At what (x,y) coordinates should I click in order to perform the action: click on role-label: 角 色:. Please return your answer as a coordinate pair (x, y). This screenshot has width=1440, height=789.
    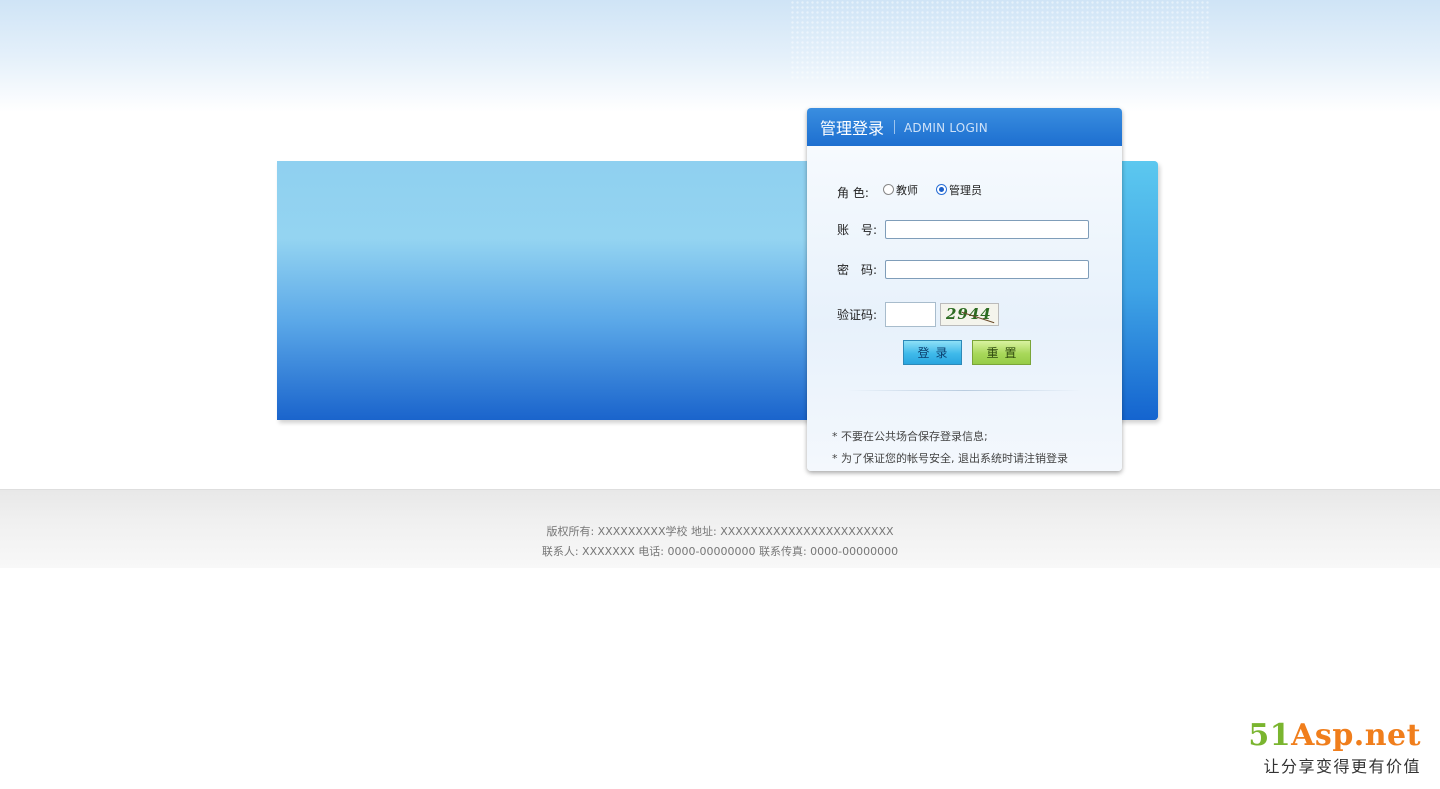
    Looking at the image, I should click on (853, 193).